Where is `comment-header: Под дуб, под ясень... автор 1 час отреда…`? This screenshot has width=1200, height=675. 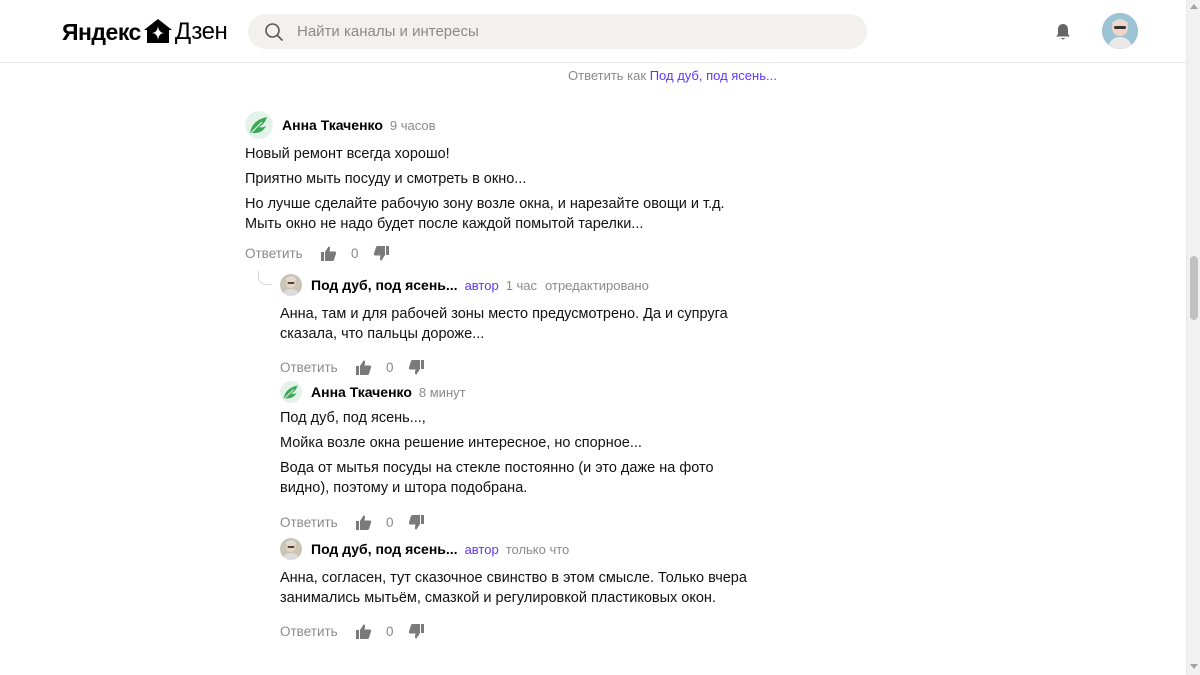
comment-header: Под дуб, под ясень... автор 1 час отреда… is located at coordinates (520, 285).